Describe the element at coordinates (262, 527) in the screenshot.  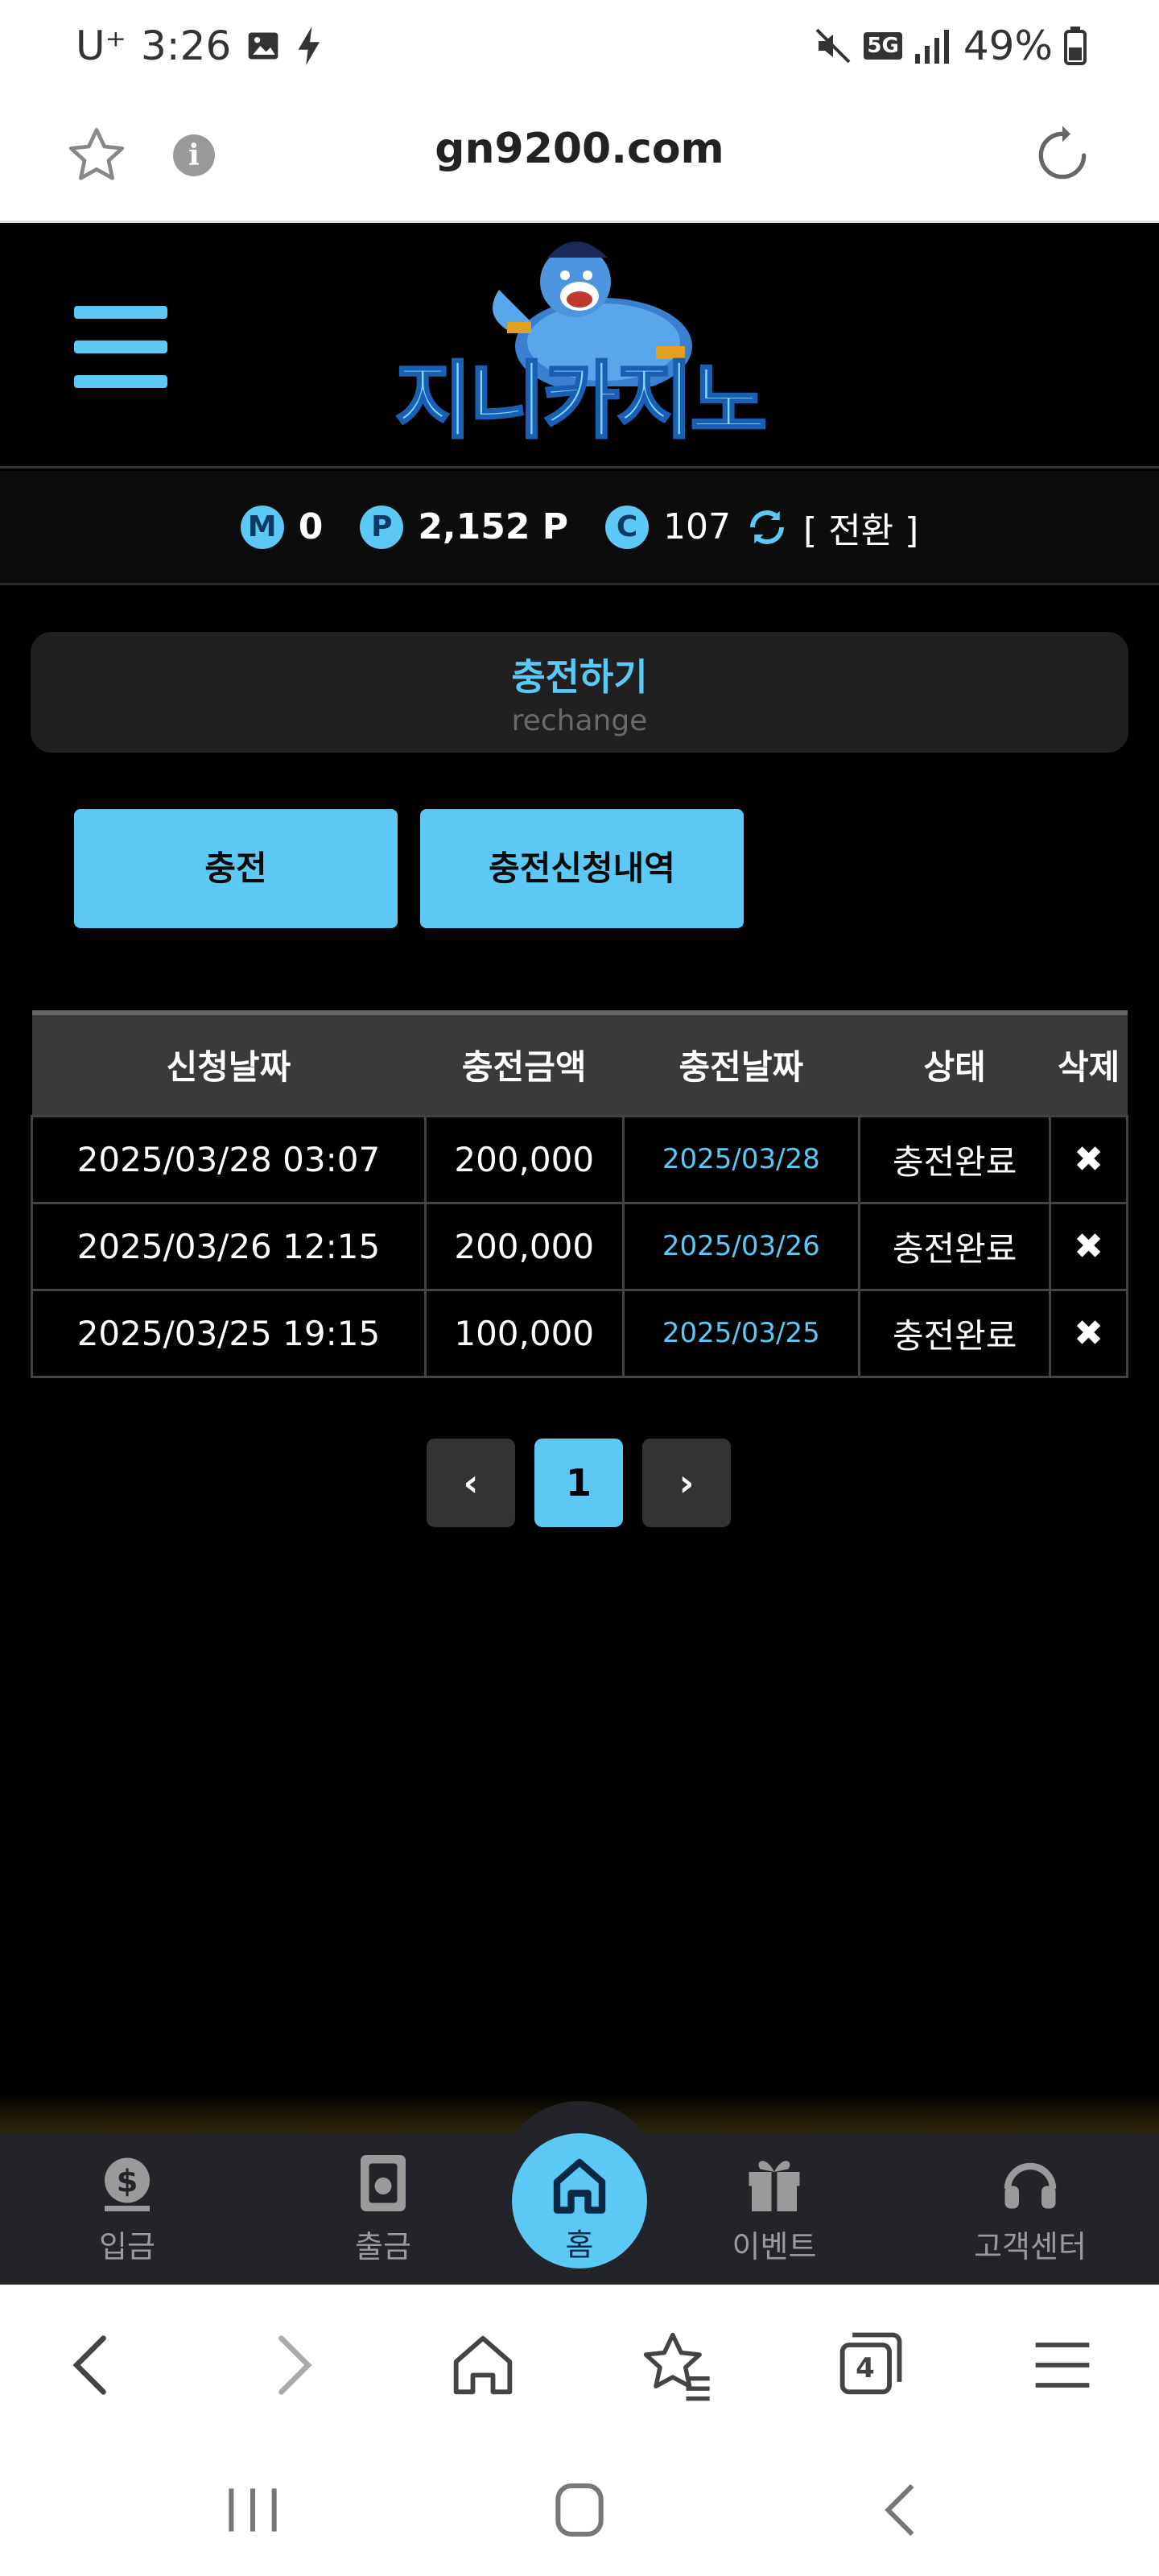
I see `m-badge: M` at that location.